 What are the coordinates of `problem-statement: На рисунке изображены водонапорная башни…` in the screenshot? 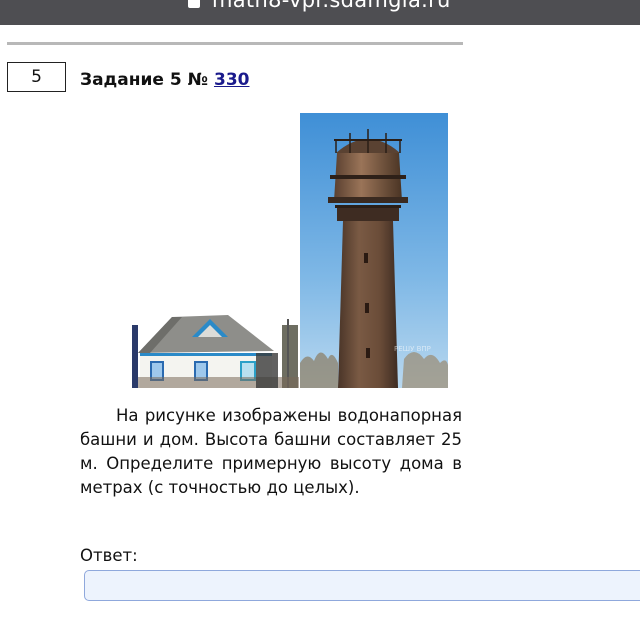 It's located at (271, 451).